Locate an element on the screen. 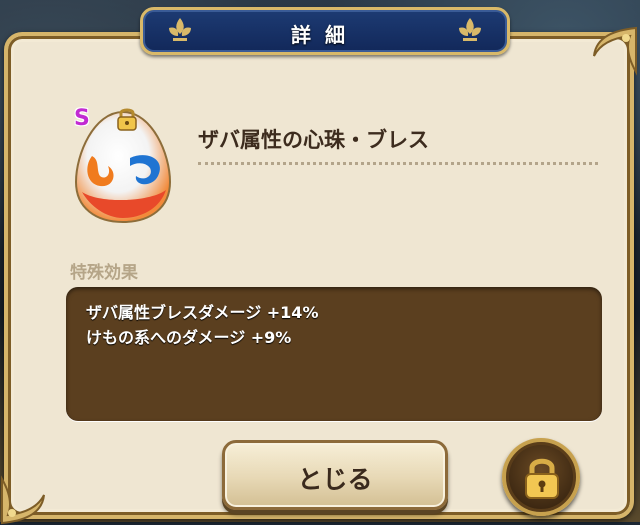 This screenshot has width=640, height=525. fleur-de-lis-icon is located at coordinates (470, 29).